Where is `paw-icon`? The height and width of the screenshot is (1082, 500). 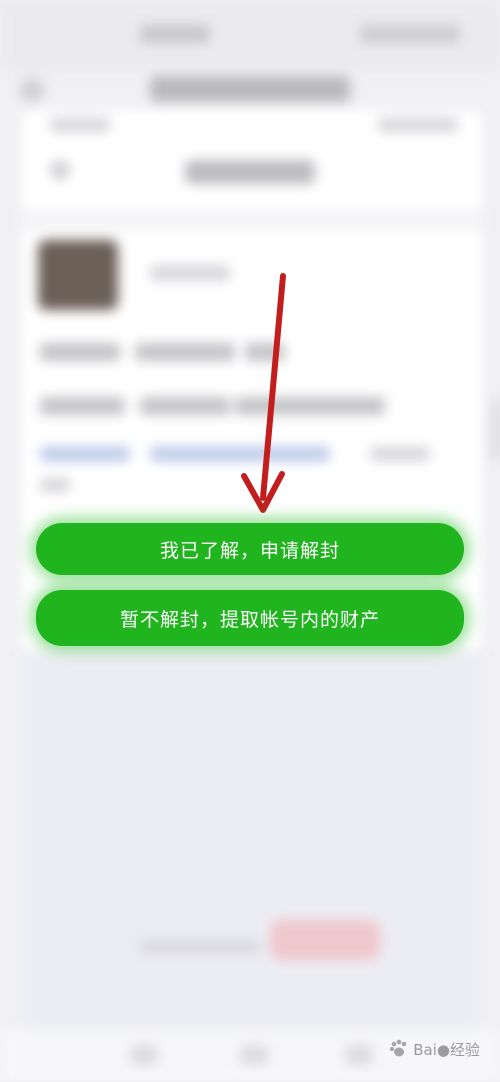 paw-icon is located at coordinates (398, 1048).